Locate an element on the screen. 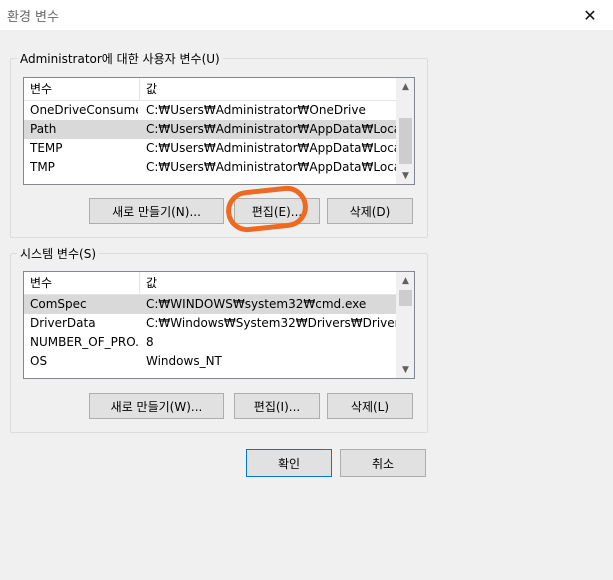 The image size is (613, 580). variable-value: C:₩Windows₩System32₩Drivers₩DriverData is located at coordinates (271, 323).